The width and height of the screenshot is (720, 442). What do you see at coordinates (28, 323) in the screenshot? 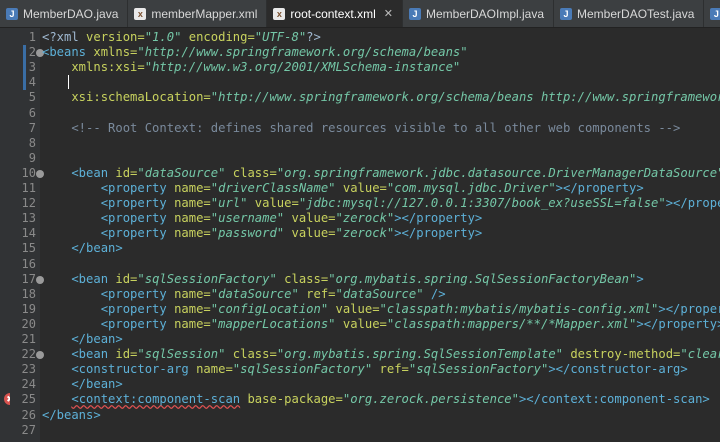
I see `line-number: 20` at bounding box center [28, 323].